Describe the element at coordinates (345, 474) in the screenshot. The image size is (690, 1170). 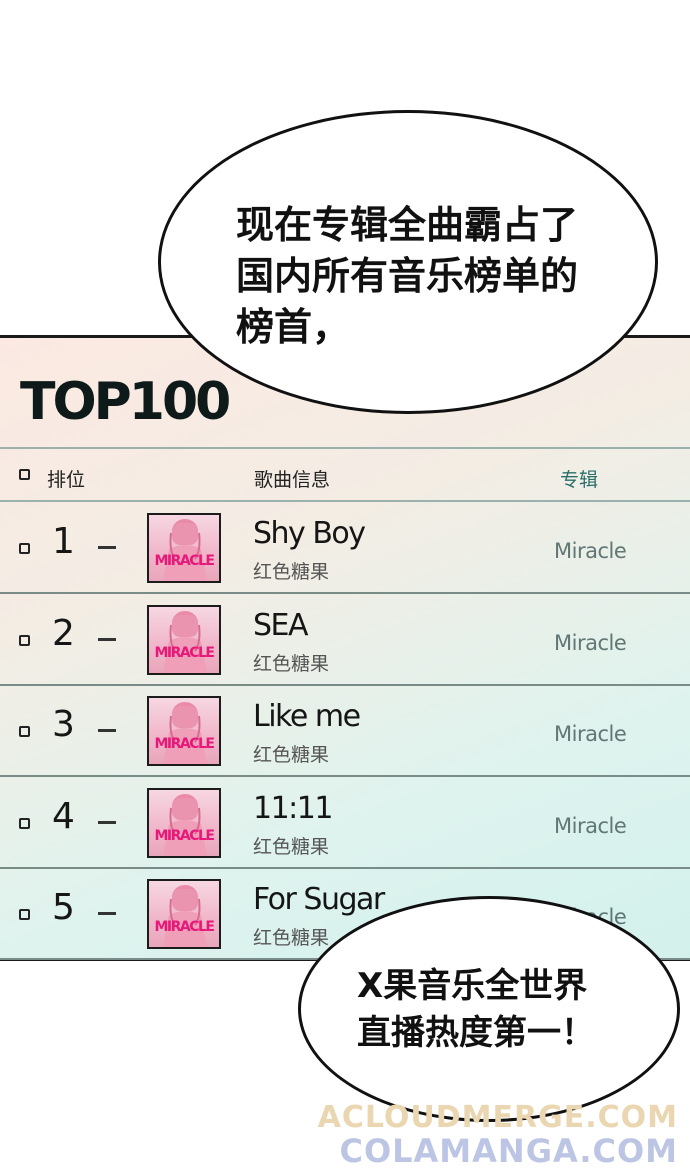
I see `chart-header-row: 排位 歌曲信息 专辑` at that location.